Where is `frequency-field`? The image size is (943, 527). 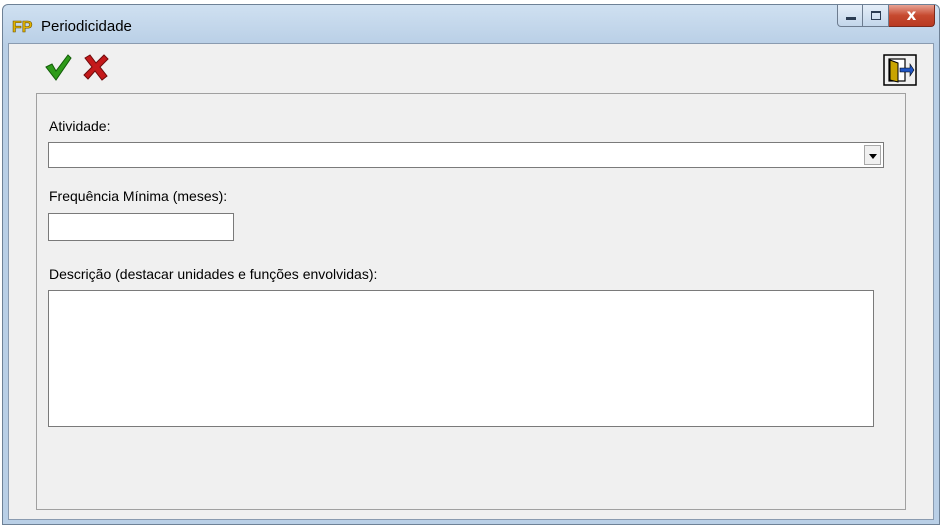
frequency-field is located at coordinates (141, 227).